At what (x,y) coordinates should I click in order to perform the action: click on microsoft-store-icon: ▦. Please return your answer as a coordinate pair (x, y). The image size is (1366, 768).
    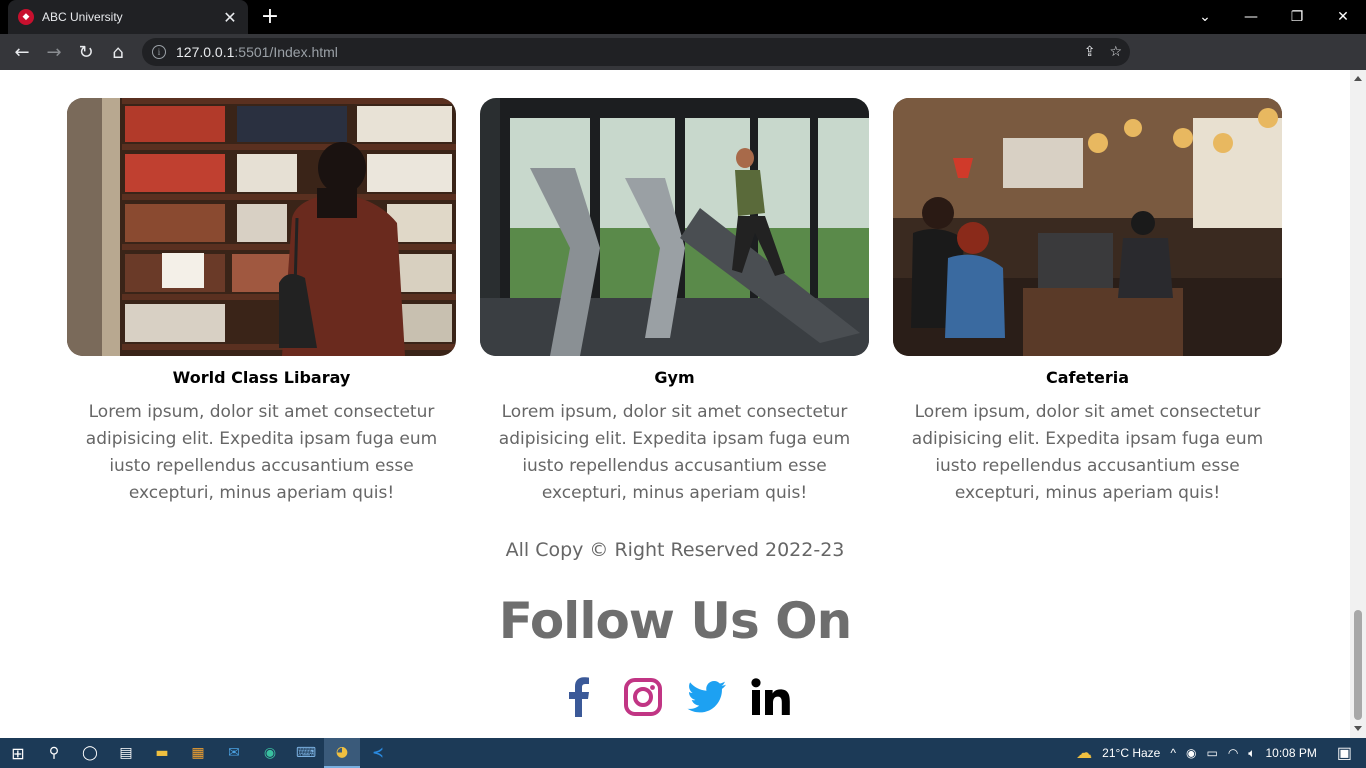
    Looking at the image, I should click on (198, 753).